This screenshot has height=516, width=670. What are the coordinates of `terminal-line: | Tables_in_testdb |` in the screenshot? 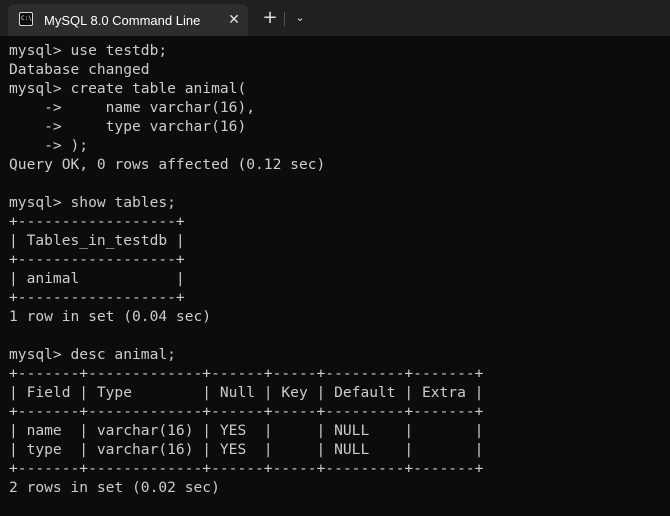 It's located at (97, 240).